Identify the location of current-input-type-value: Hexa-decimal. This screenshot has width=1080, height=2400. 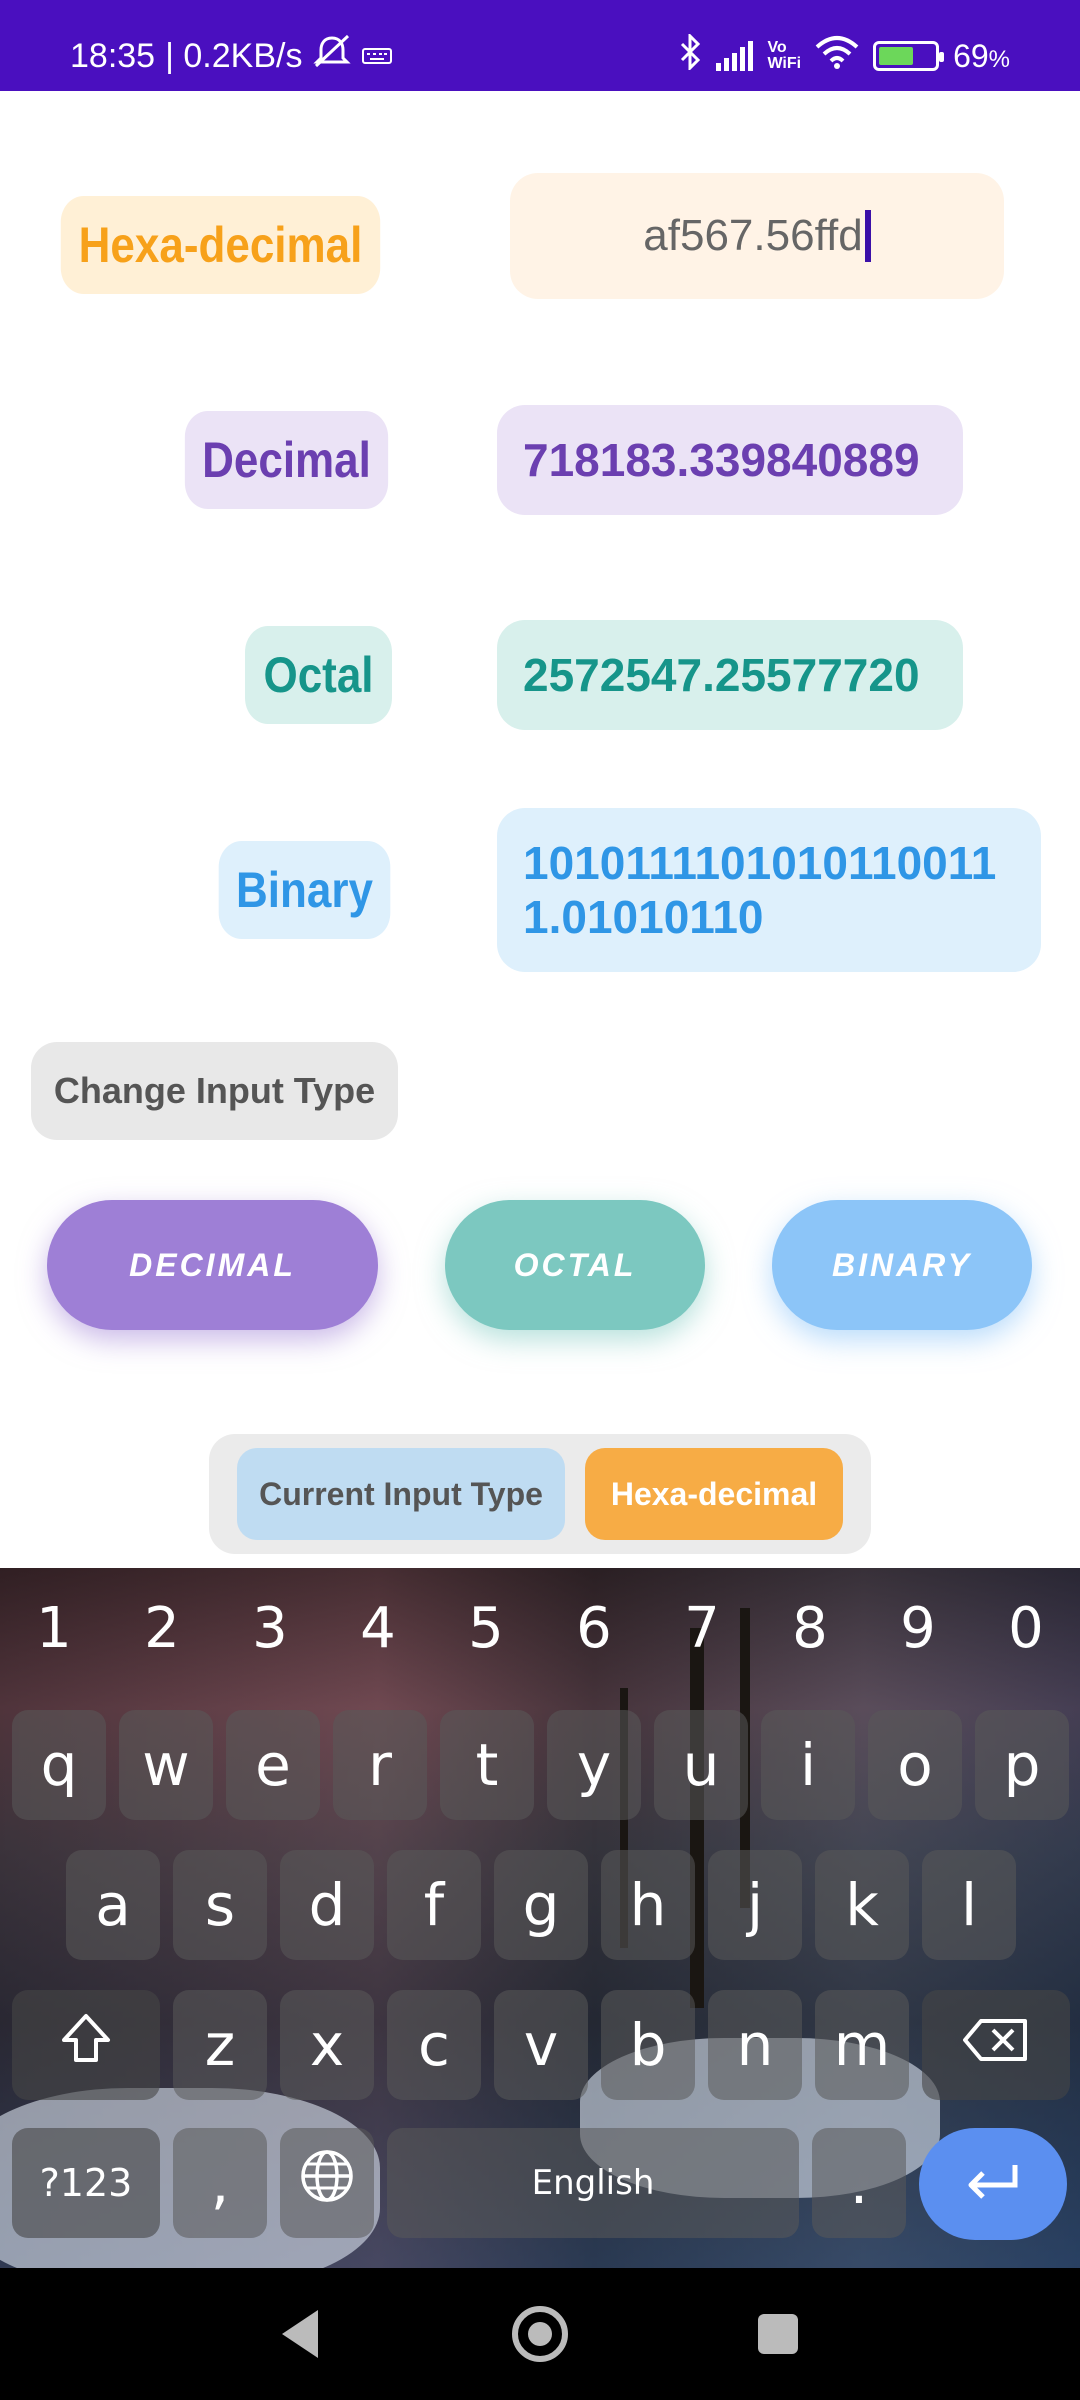
(714, 1494).